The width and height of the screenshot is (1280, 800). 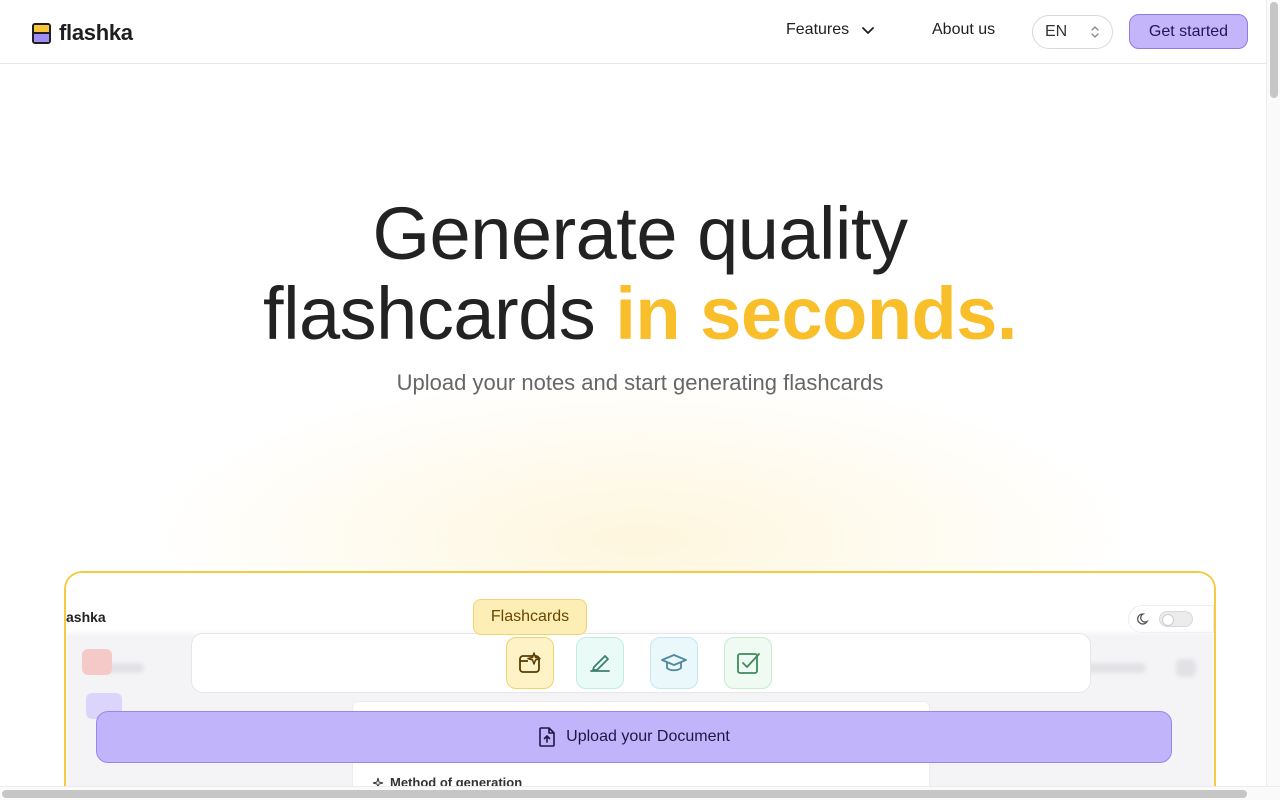 I want to click on preview-logo: ashka, so click(x=86, y=617).